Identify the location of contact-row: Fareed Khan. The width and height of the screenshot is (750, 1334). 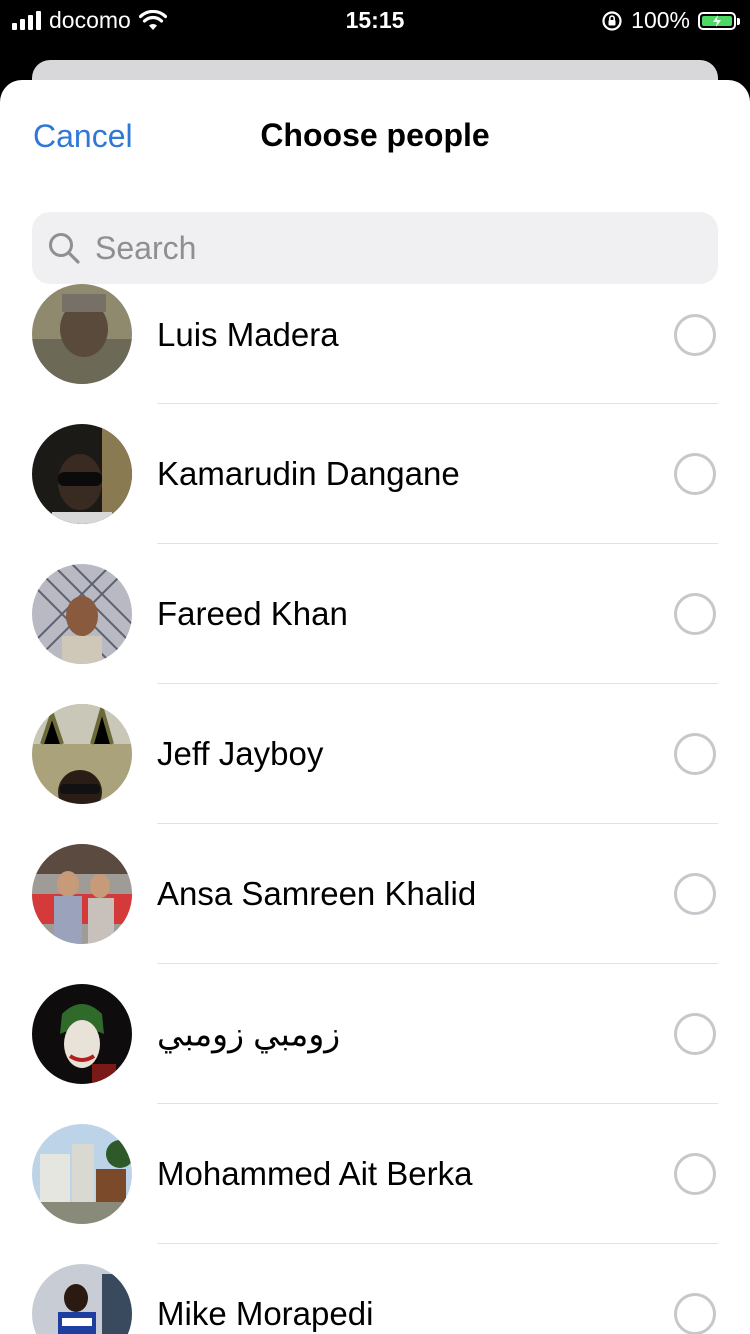
(375, 614).